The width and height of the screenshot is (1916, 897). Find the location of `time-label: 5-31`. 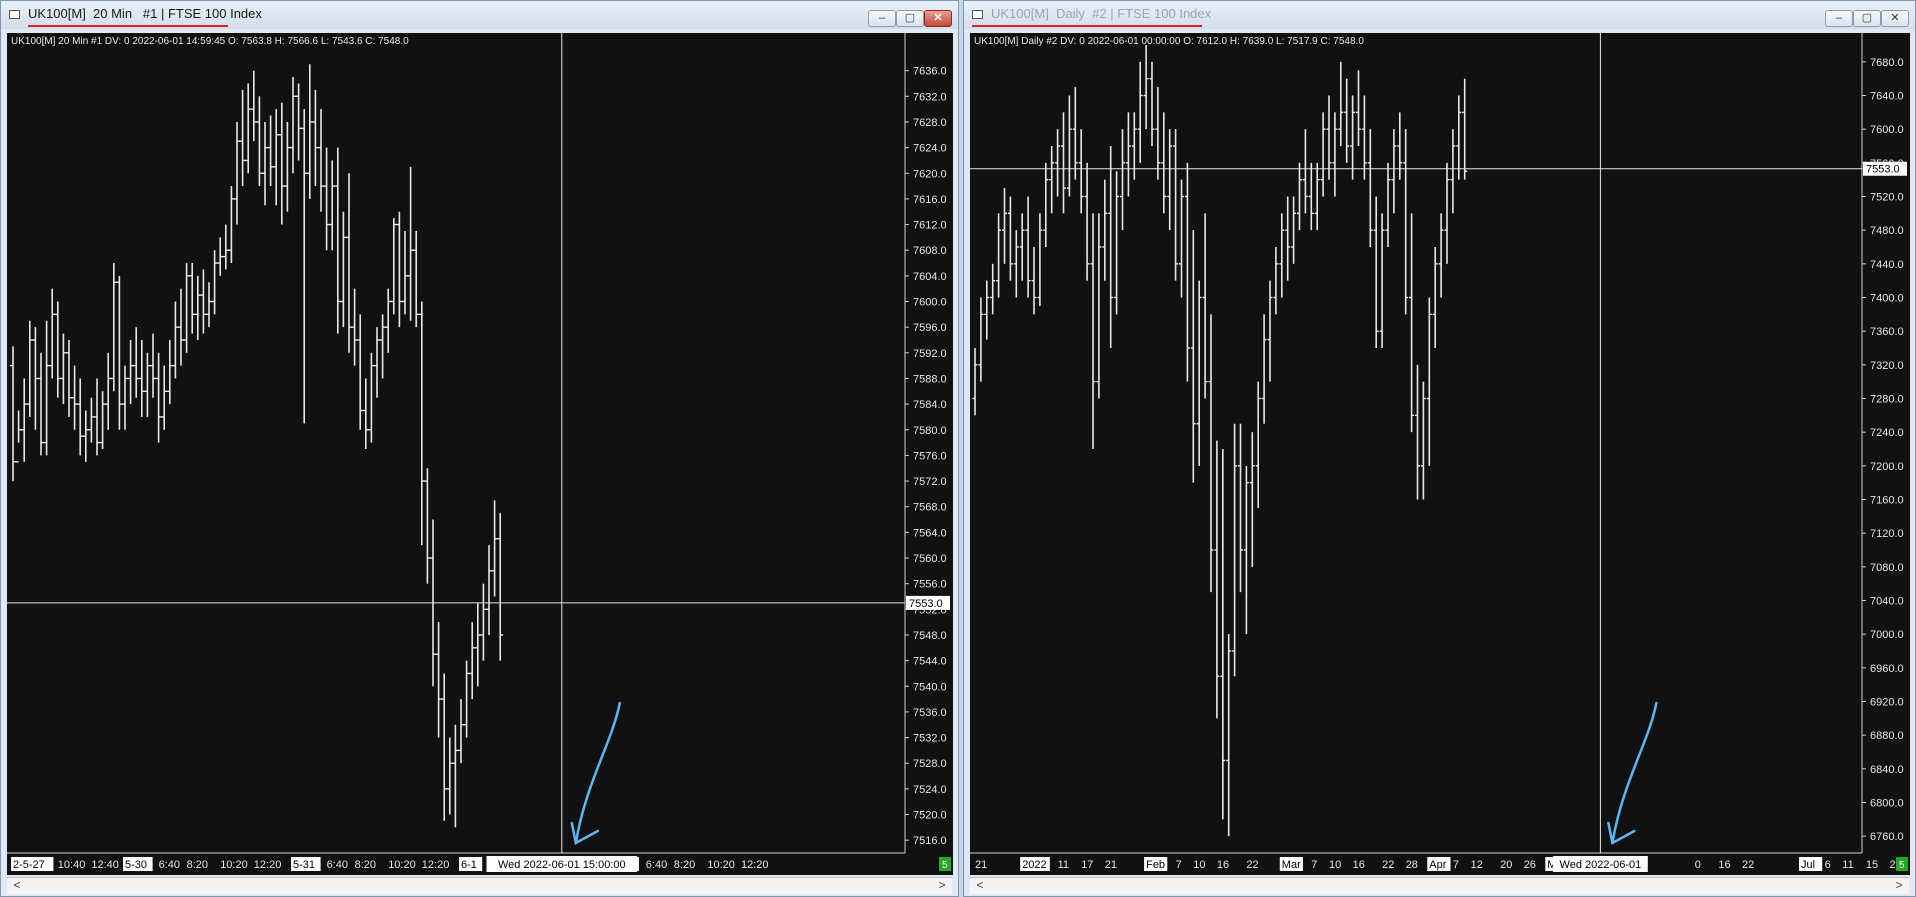

time-label: 5-31 is located at coordinates (304, 865).